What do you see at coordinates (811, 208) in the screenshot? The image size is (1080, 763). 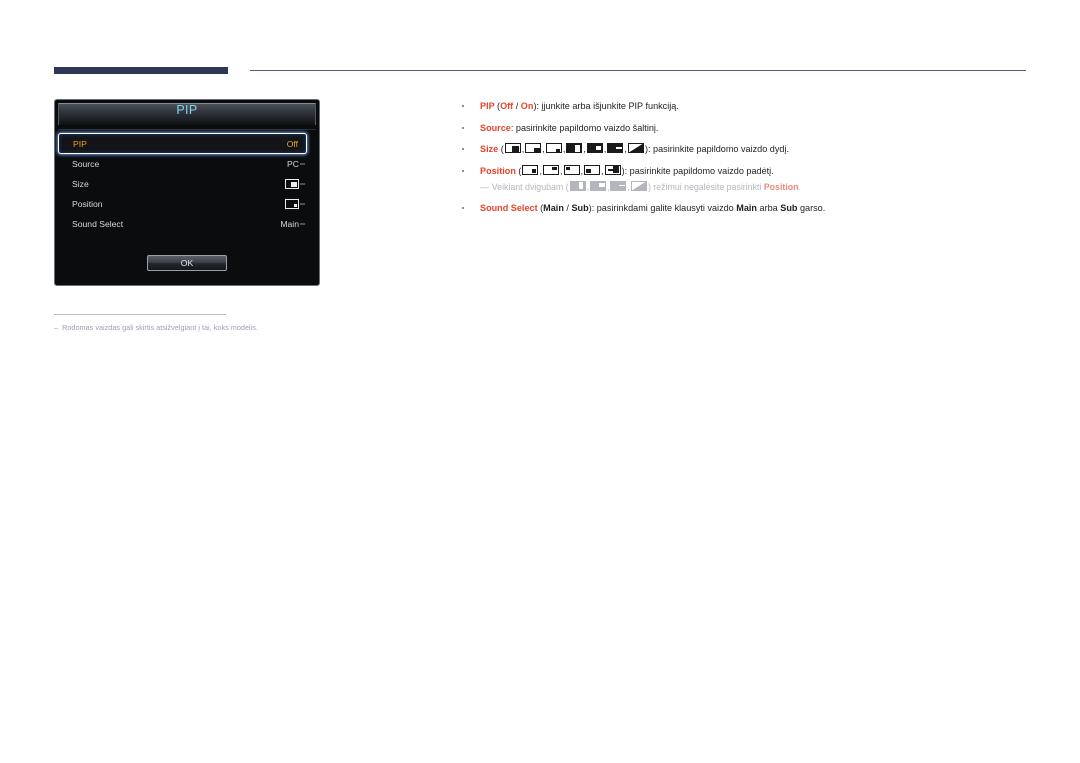 I see `text-sound-description-3: garso.` at bounding box center [811, 208].